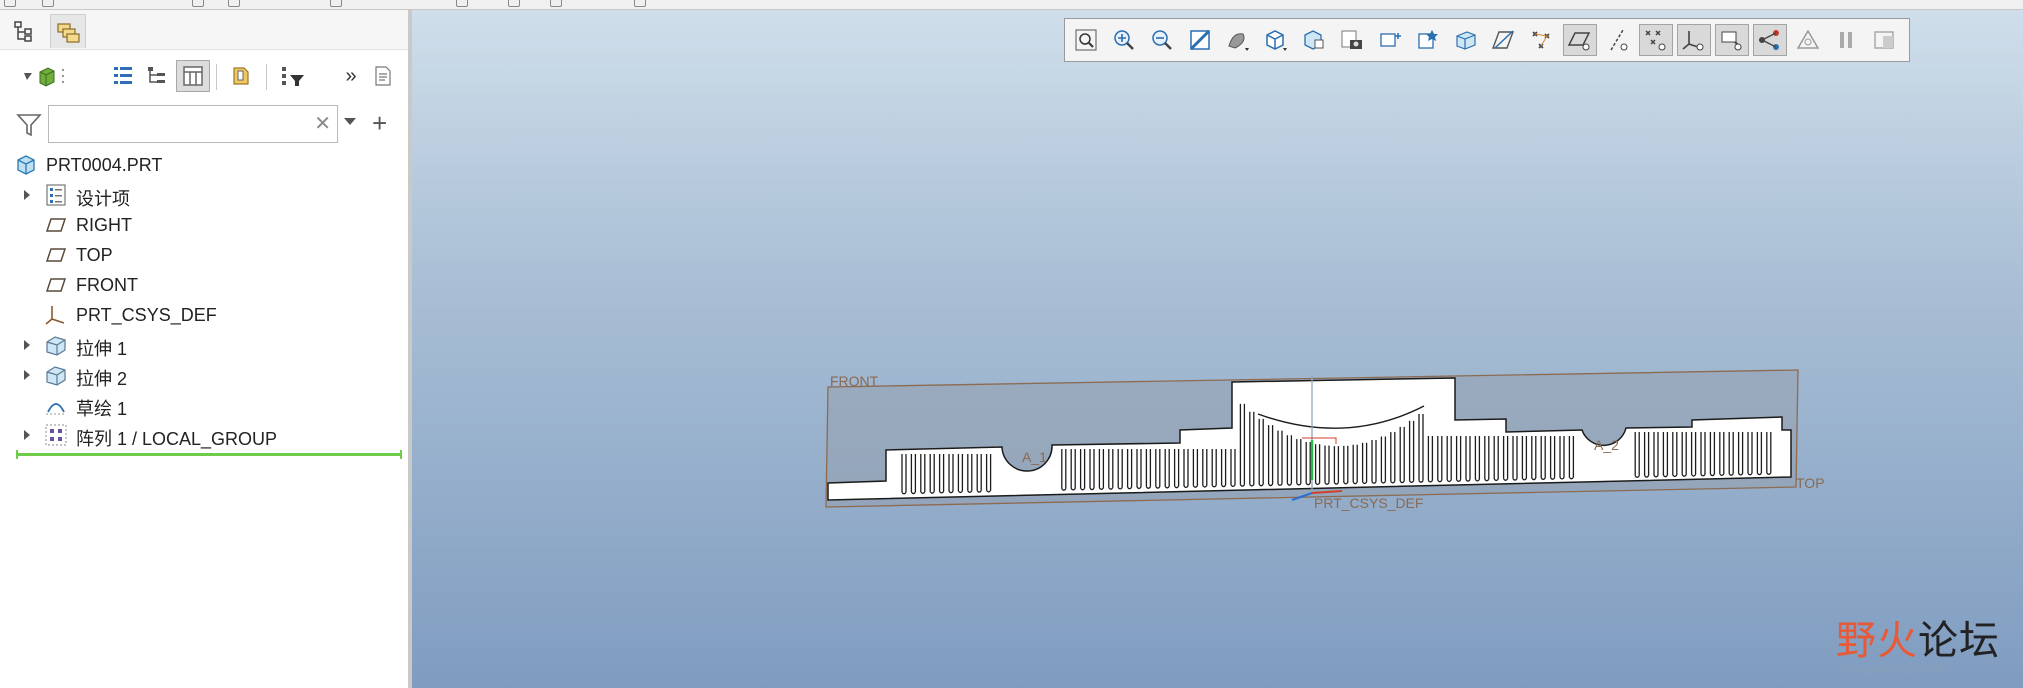  I want to click on search-row: ✕ +, so click(205, 124).